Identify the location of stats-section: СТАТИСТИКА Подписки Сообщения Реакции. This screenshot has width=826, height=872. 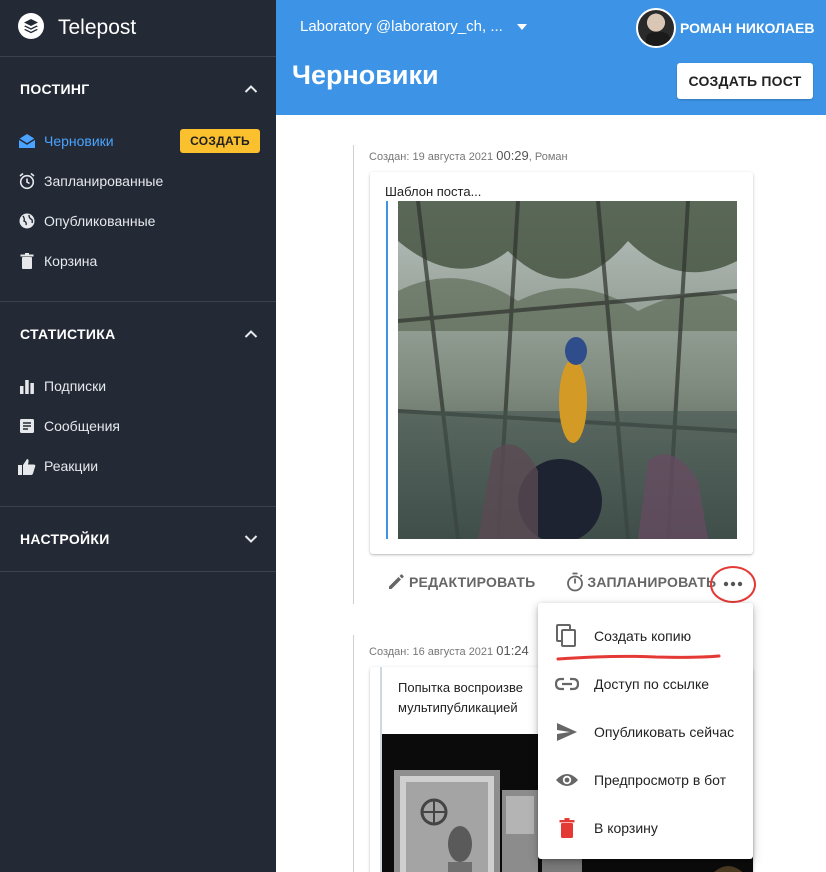
(138, 403).